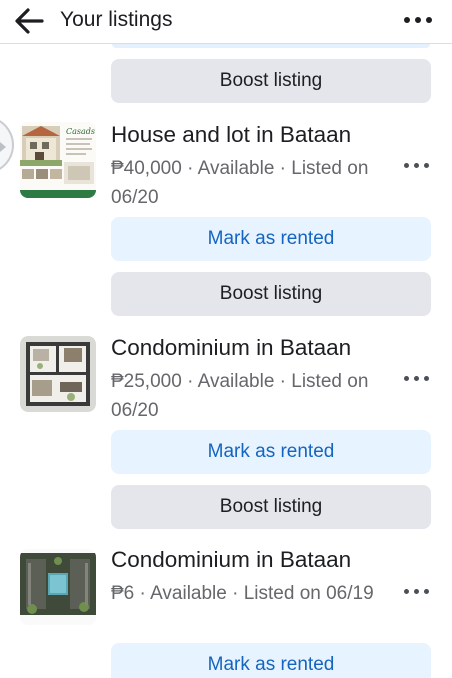 This screenshot has width=452, height=678. Describe the element at coordinates (58, 160) in the screenshot. I see `listing-thumbnail-house: Casads` at that location.